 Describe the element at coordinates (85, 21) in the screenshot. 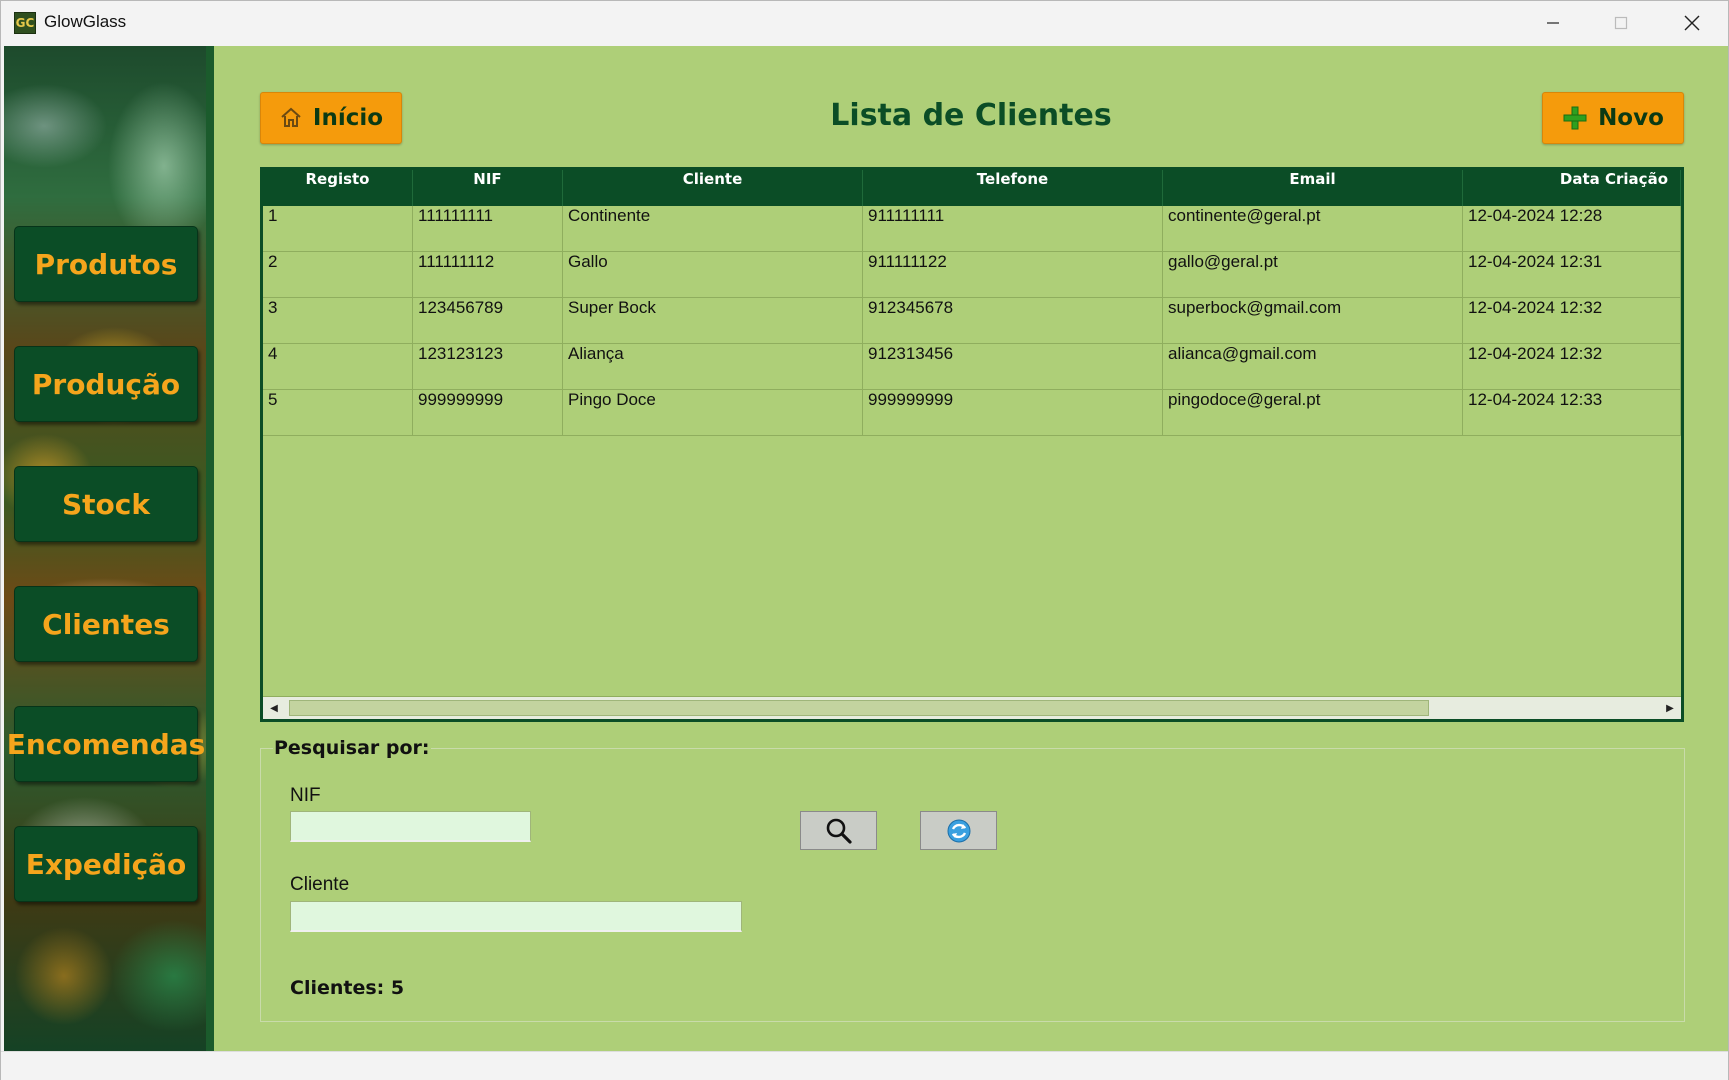

I see `window-title: GlowGlass` at that location.